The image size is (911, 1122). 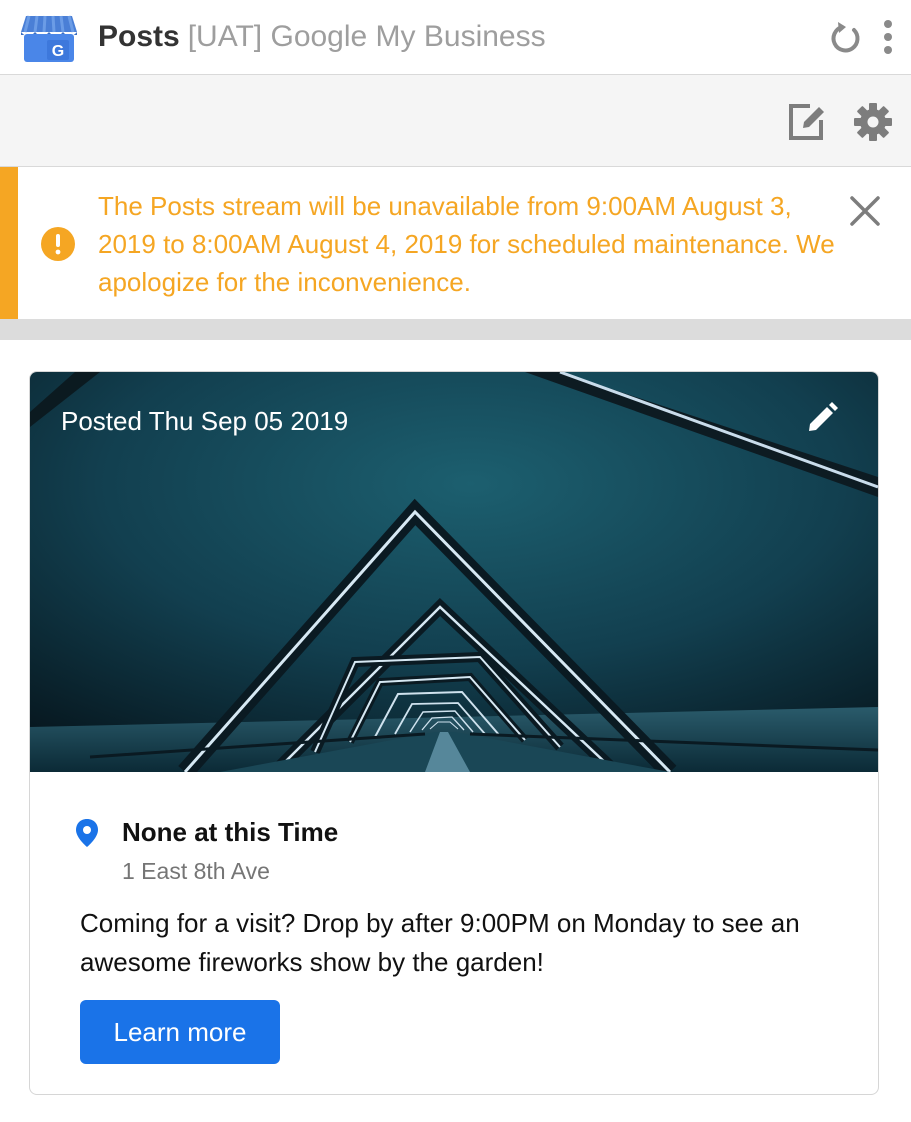 I want to click on google-my-business-logo: G, so click(x=49, y=38).